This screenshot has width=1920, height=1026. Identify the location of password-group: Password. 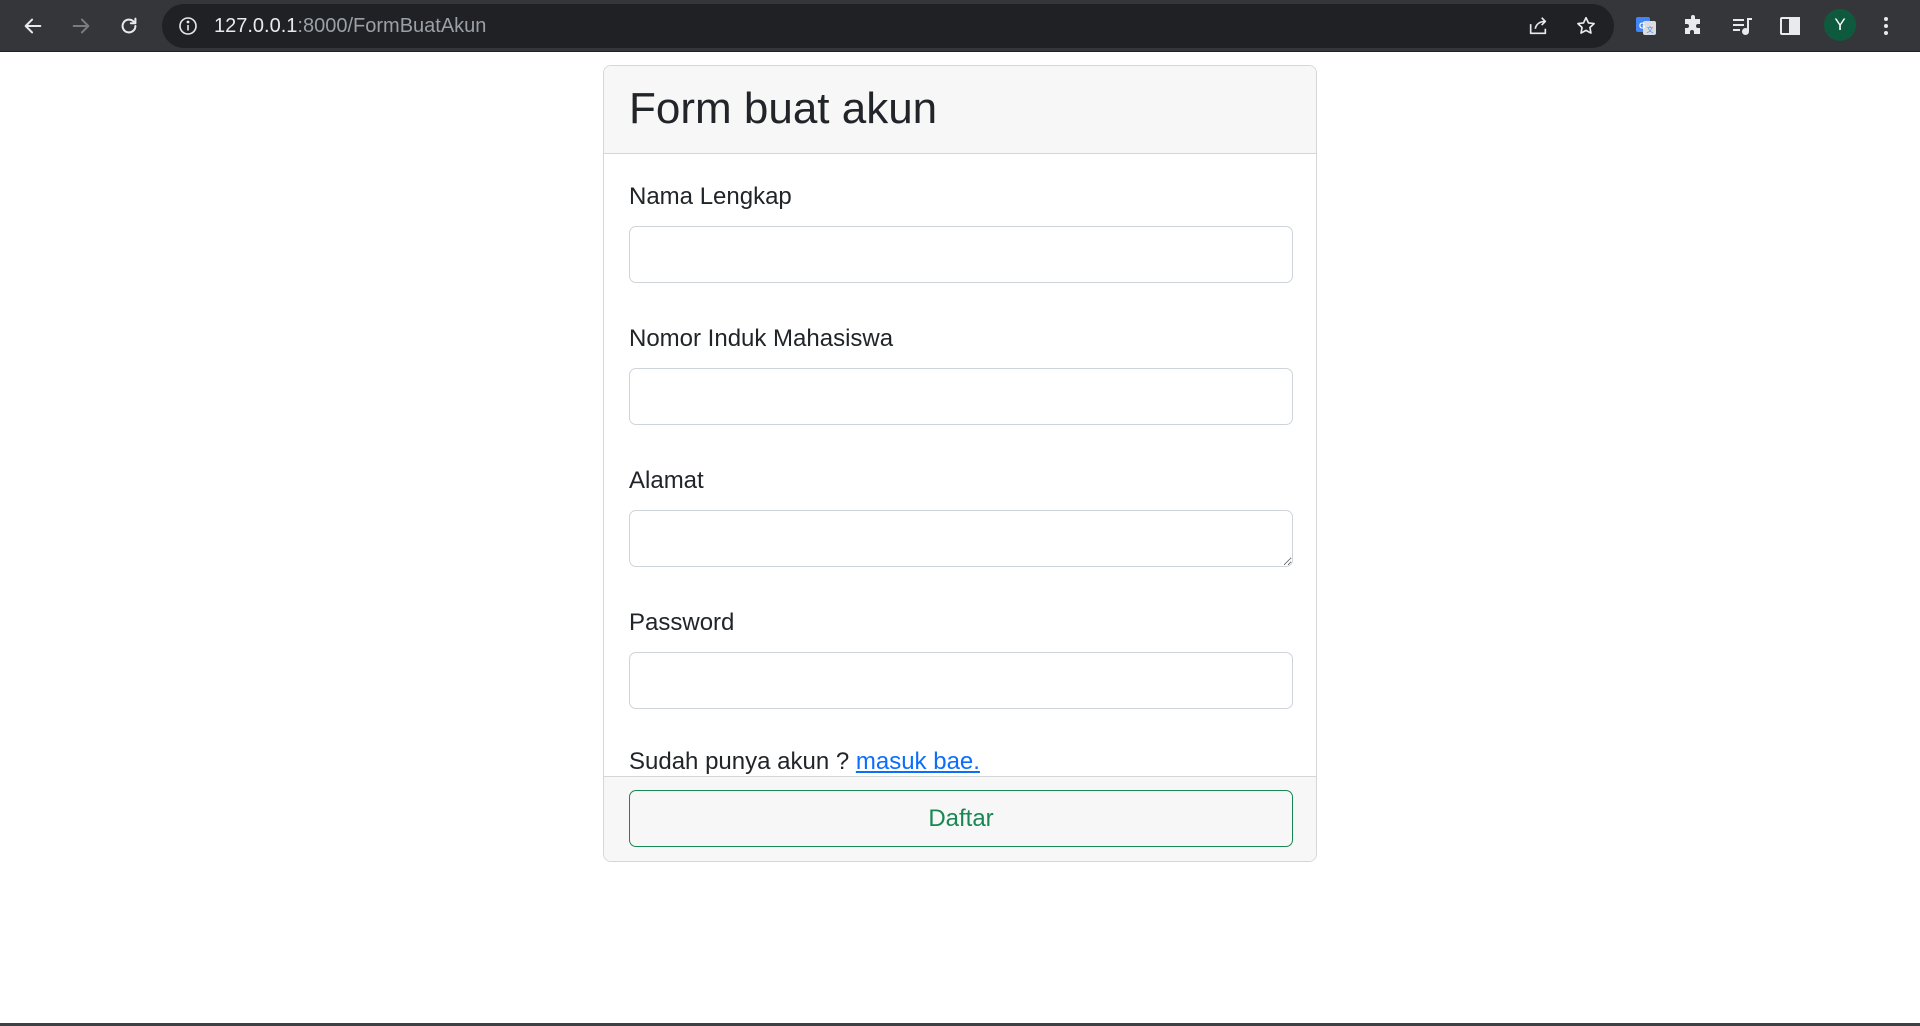
(961, 658).